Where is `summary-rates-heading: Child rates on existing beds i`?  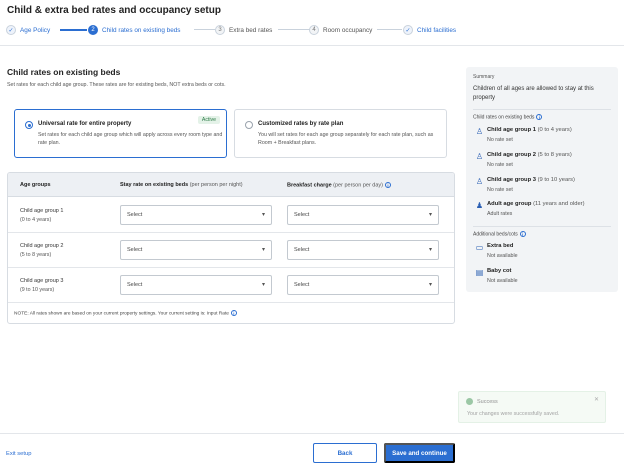
summary-rates-heading: Child rates on existing beds i is located at coordinates (508, 117).